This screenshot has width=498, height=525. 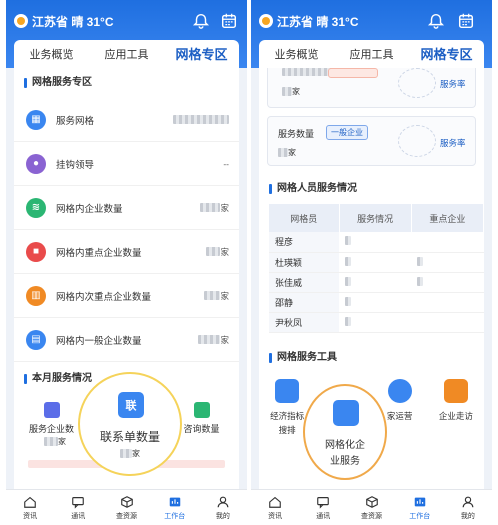 I want to click on table-row: 邵静, so click(x=376, y=302).